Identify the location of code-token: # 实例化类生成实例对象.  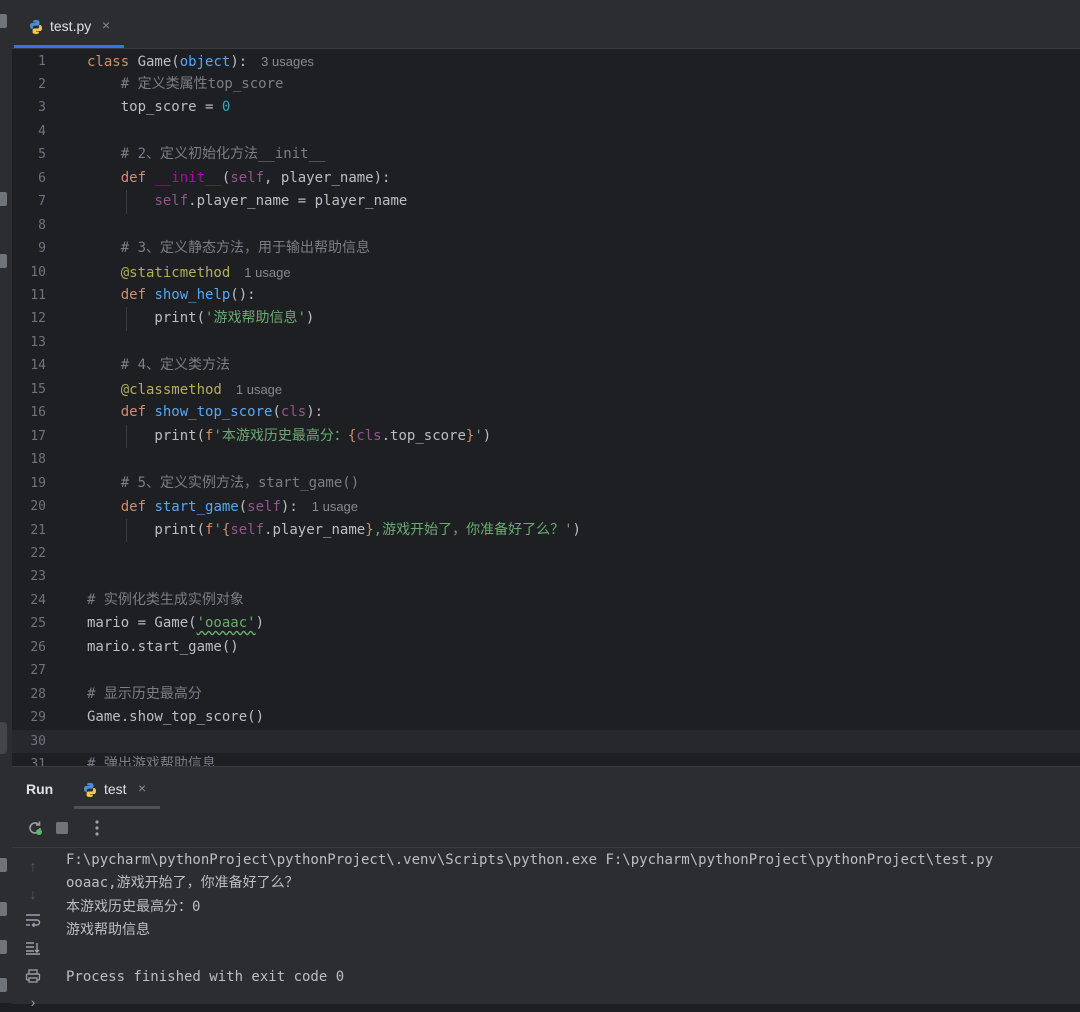
(165, 599).